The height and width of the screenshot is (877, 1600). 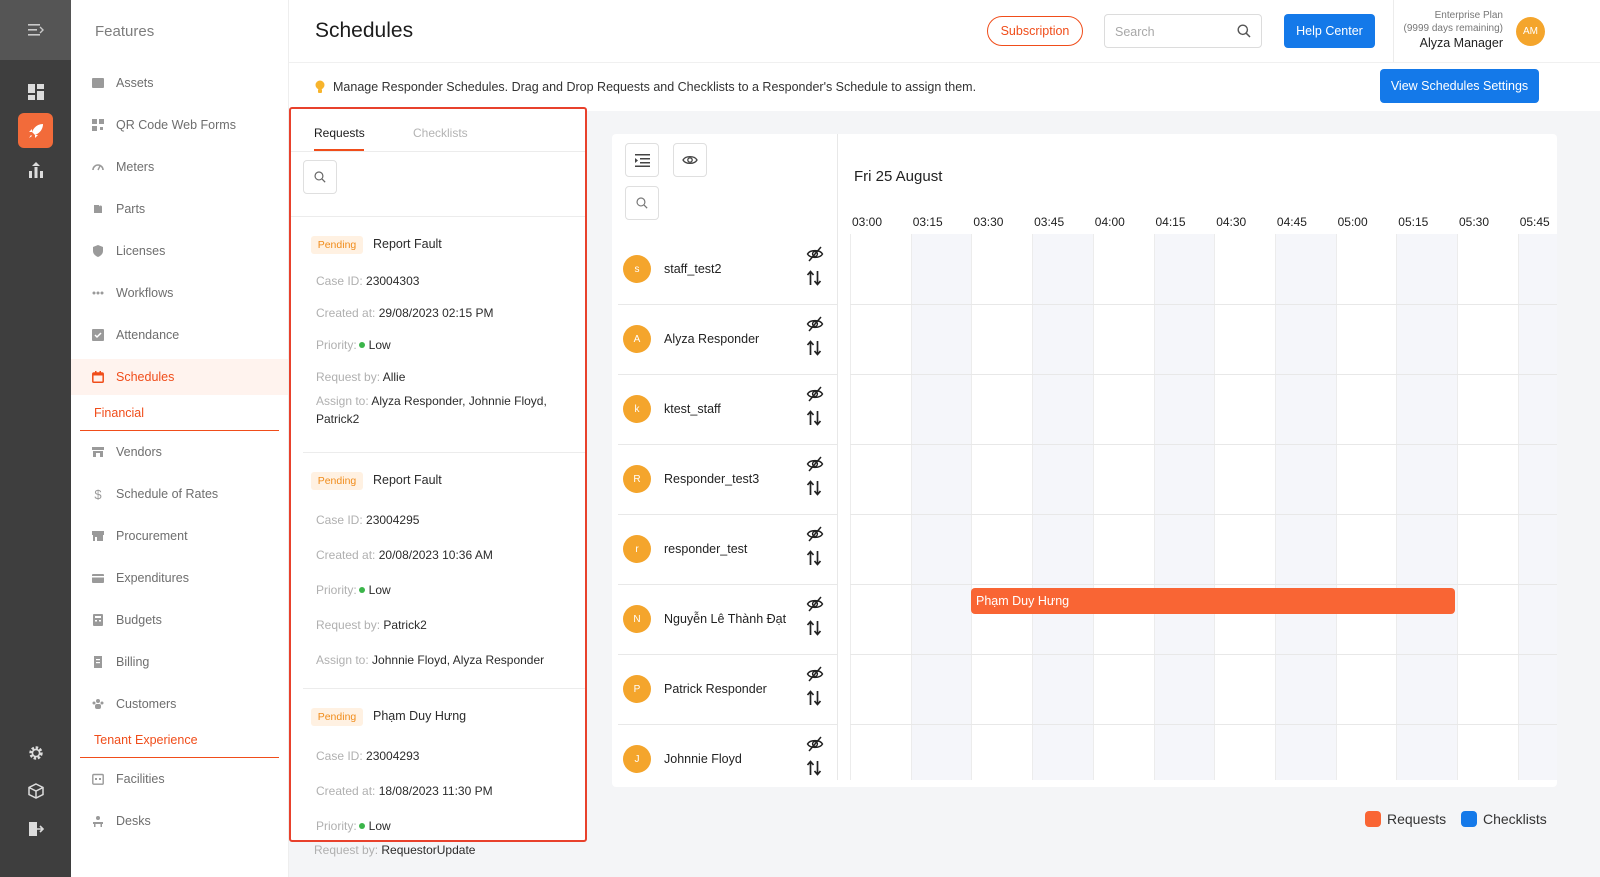 I want to click on search-icon, so click(x=1244, y=31).